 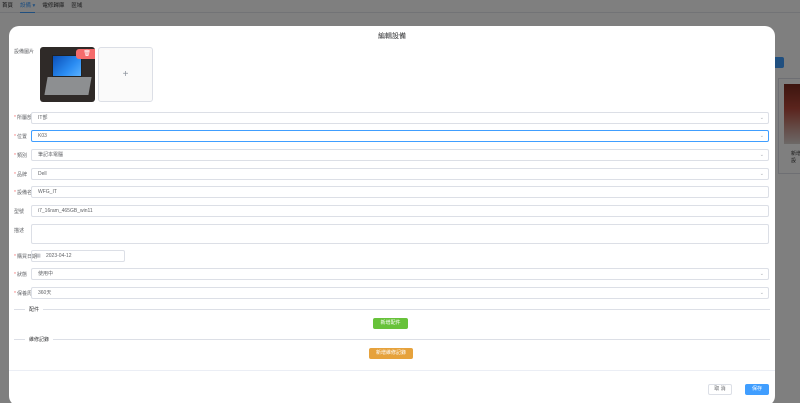 What do you see at coordinates (43, 118) in the screenshot?
I see `department-value: IT部` at bounding box center [43, 118].